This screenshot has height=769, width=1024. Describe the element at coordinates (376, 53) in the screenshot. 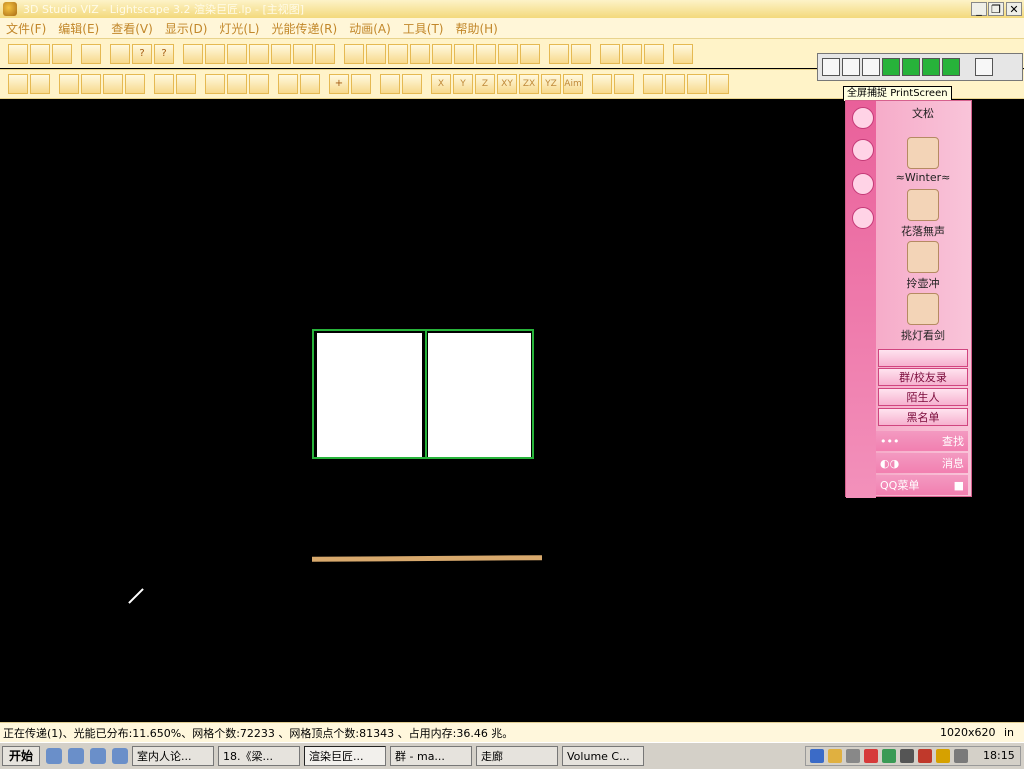

I see `orbit-icon` at that location.